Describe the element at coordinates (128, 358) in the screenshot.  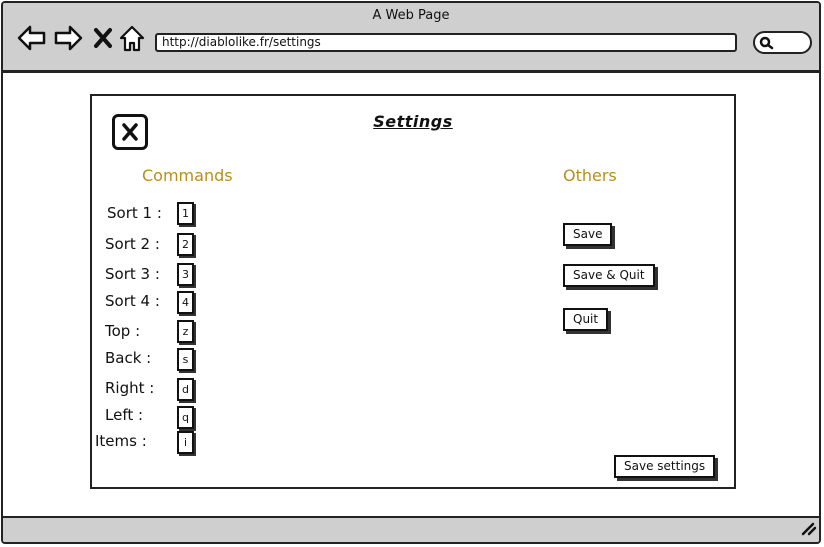
I see `command-label-back: Back :` at that location.